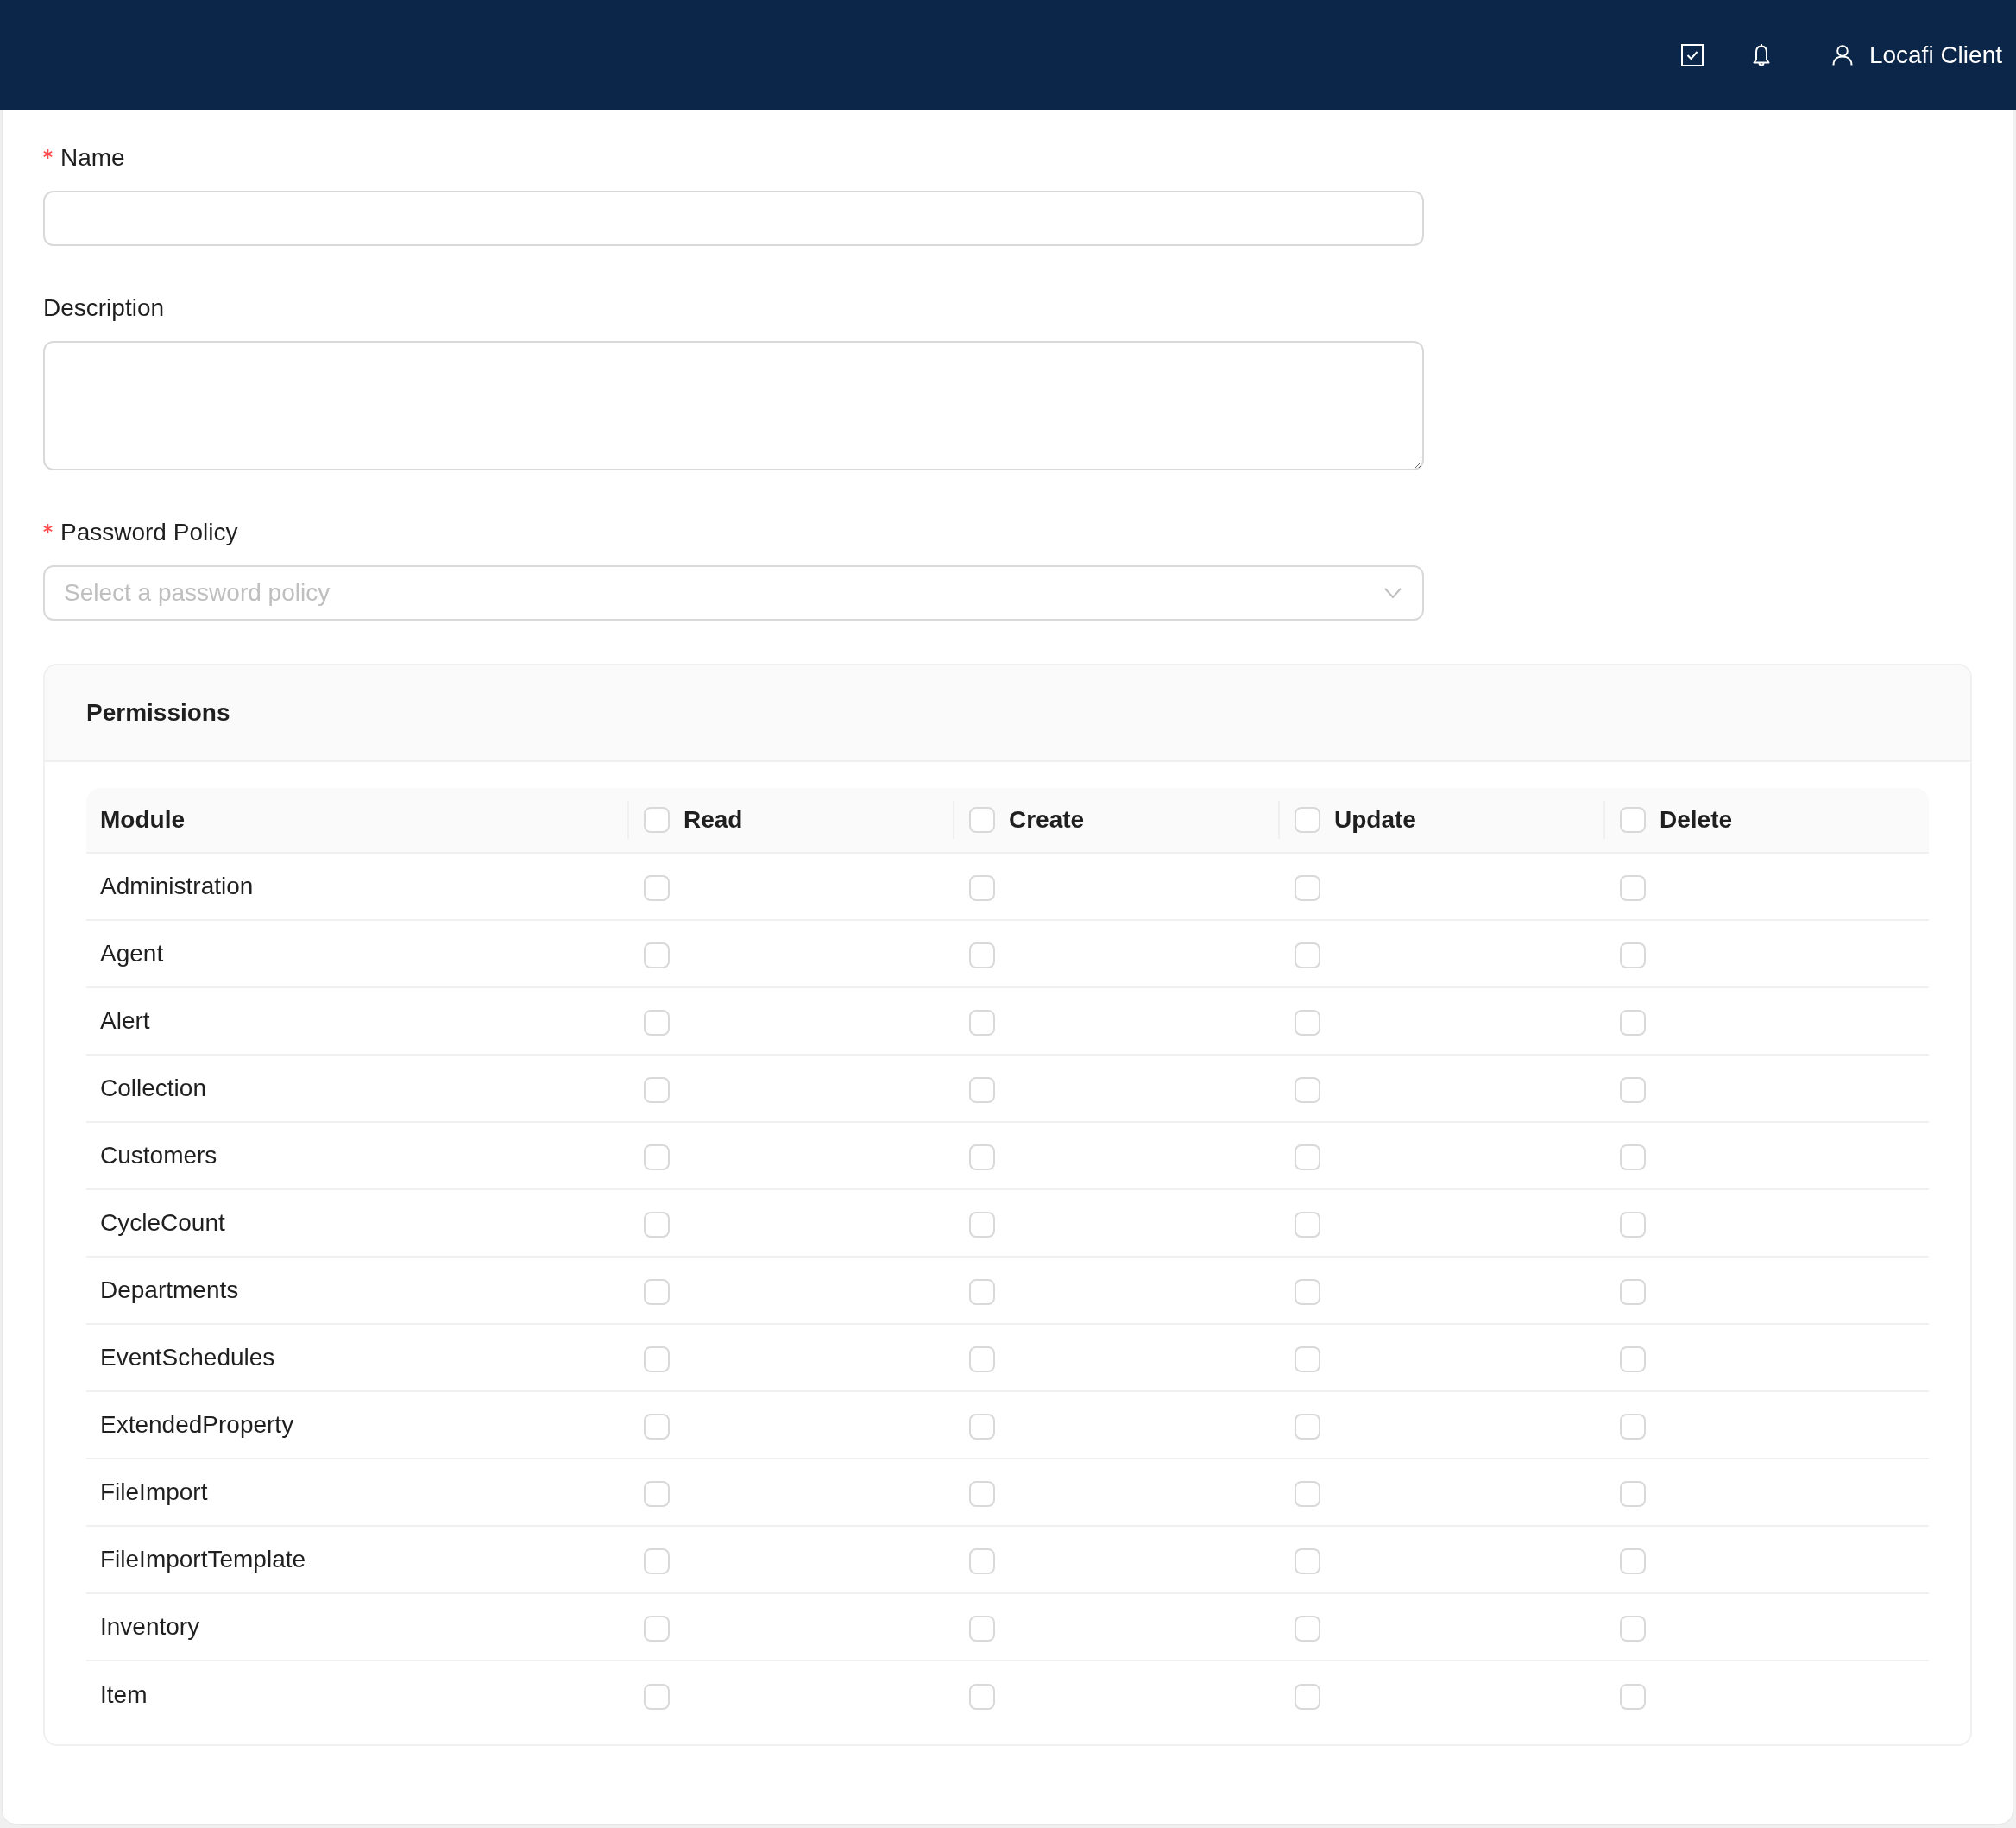 Image resolution: width=2016 pixels, height=1828 pixels. What do you see at coordinates (1697, 820) in the screenshot?
I see `column-header: Delete` at bounding box center [1697, 820].